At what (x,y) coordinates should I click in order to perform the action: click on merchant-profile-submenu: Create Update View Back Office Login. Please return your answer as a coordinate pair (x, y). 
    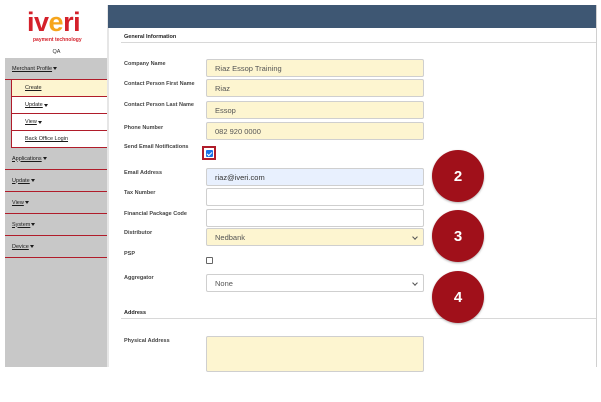
    Looking at the image, I should click on (59, 114).